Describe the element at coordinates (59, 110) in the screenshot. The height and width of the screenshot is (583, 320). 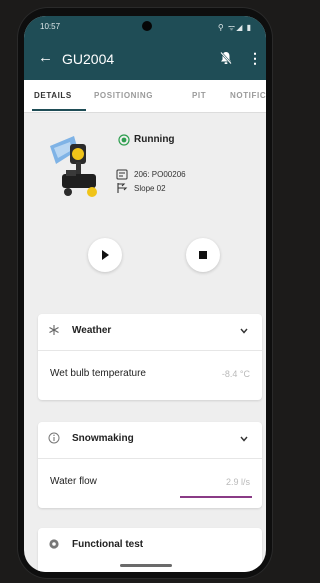
I see `active-tab-indicator` at that location.